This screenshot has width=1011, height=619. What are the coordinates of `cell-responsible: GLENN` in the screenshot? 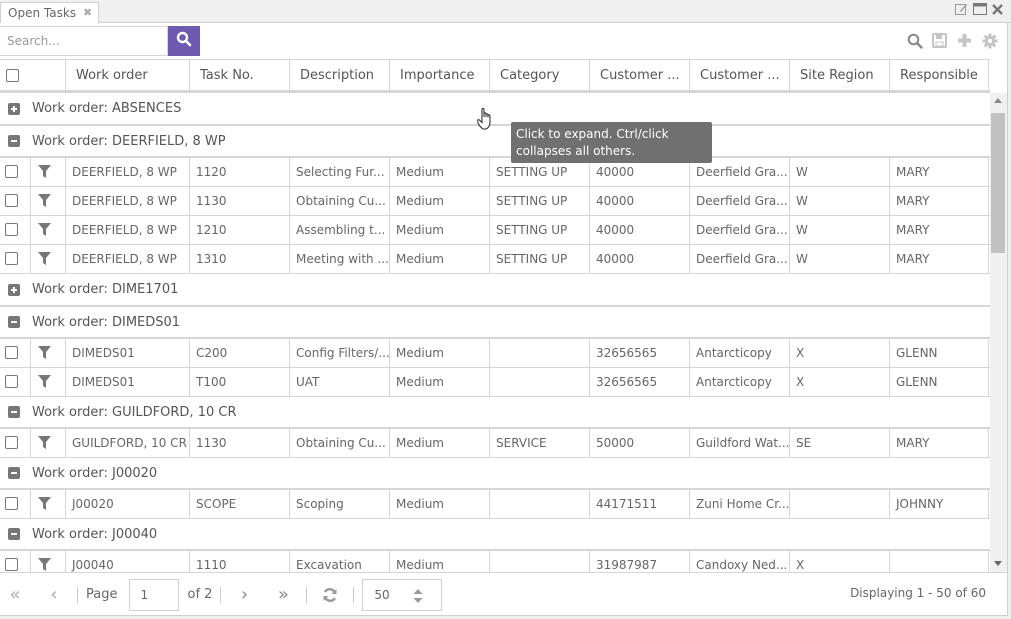 It's located at (939, 382).